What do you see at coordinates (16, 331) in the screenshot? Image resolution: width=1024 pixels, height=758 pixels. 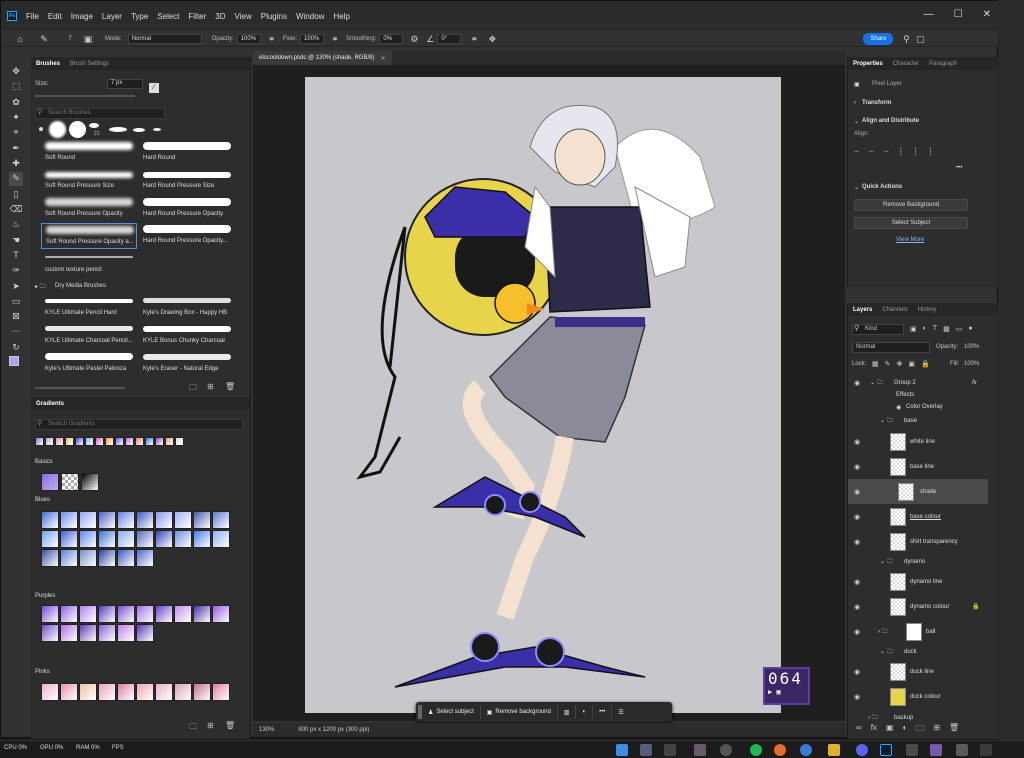 I see `more-tools-icon: ⋯` at bounding box center [16, 331].